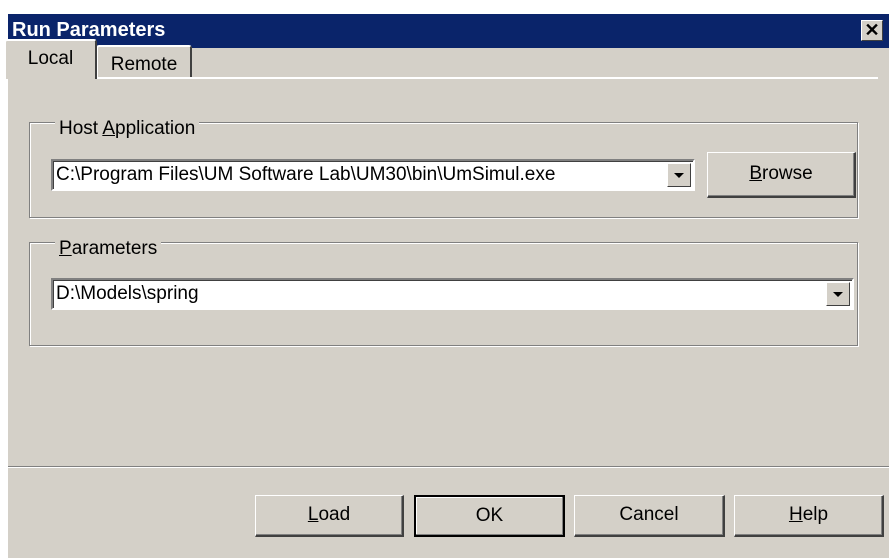  What do you see at coordinates (329, 516) in the screenshot?
I see `load-button: Load` at bounding box center [329, 516].